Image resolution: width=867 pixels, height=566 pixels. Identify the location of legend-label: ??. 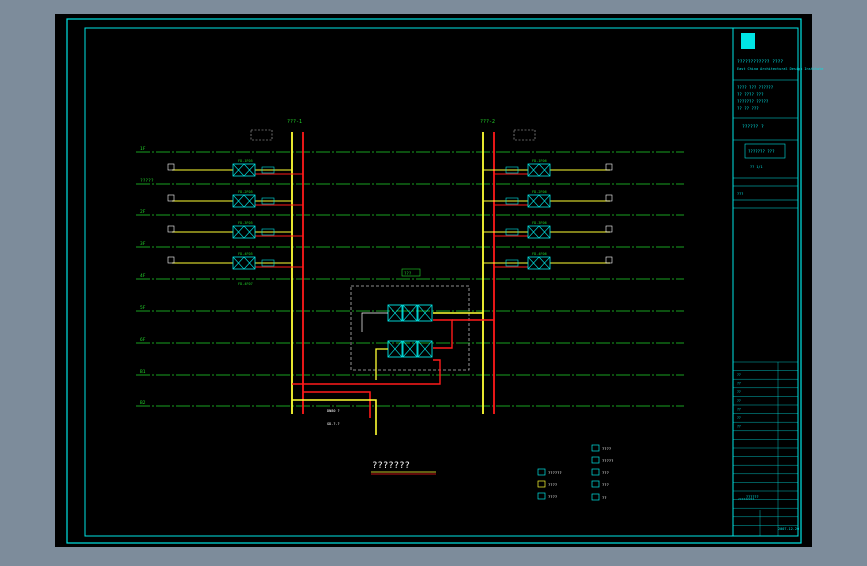
(604, 497).